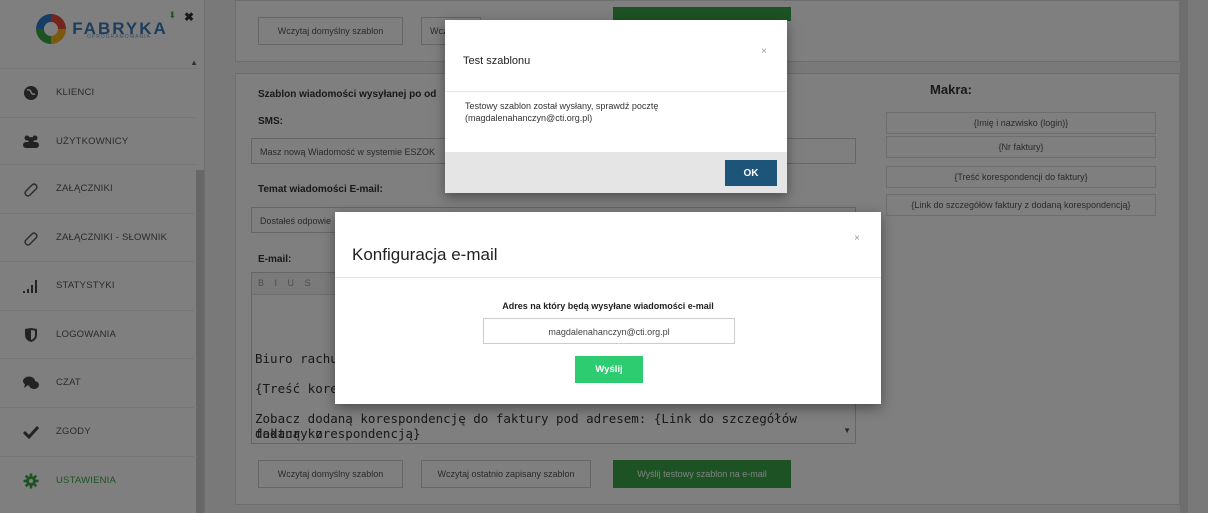 This screenshot has width=1208, height=513. Describe the element at coordinates (608, 245) in the screenshot. I see `dialog-header: Konfiguracja e-mail ×` at that location.